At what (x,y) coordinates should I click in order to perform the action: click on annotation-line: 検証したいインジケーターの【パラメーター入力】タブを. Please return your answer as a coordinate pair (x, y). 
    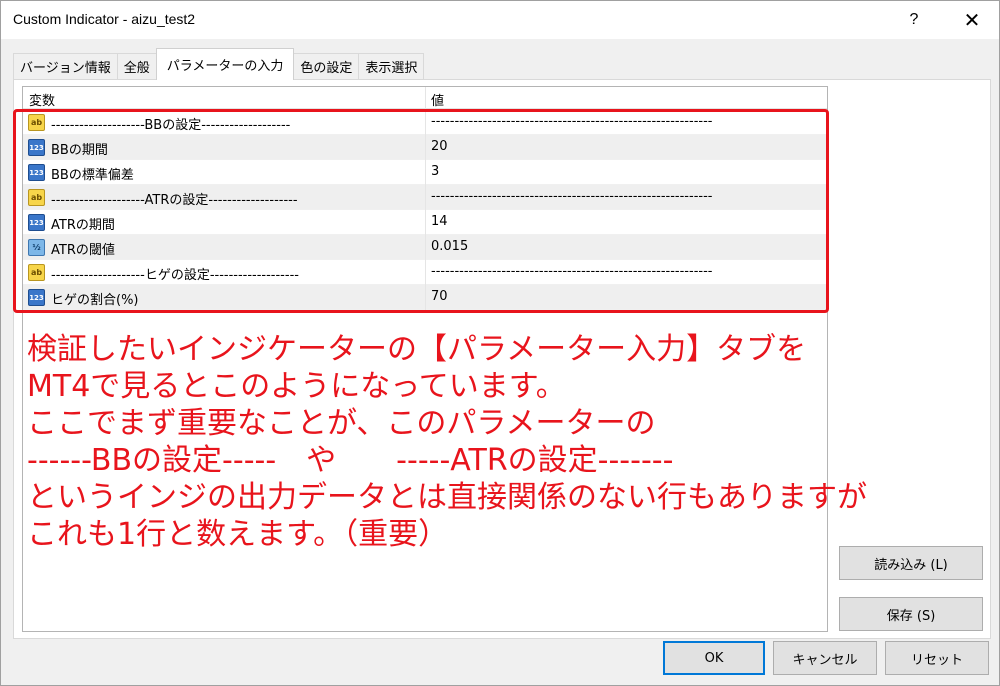
    Looking at the image, I should click on (417, 349).